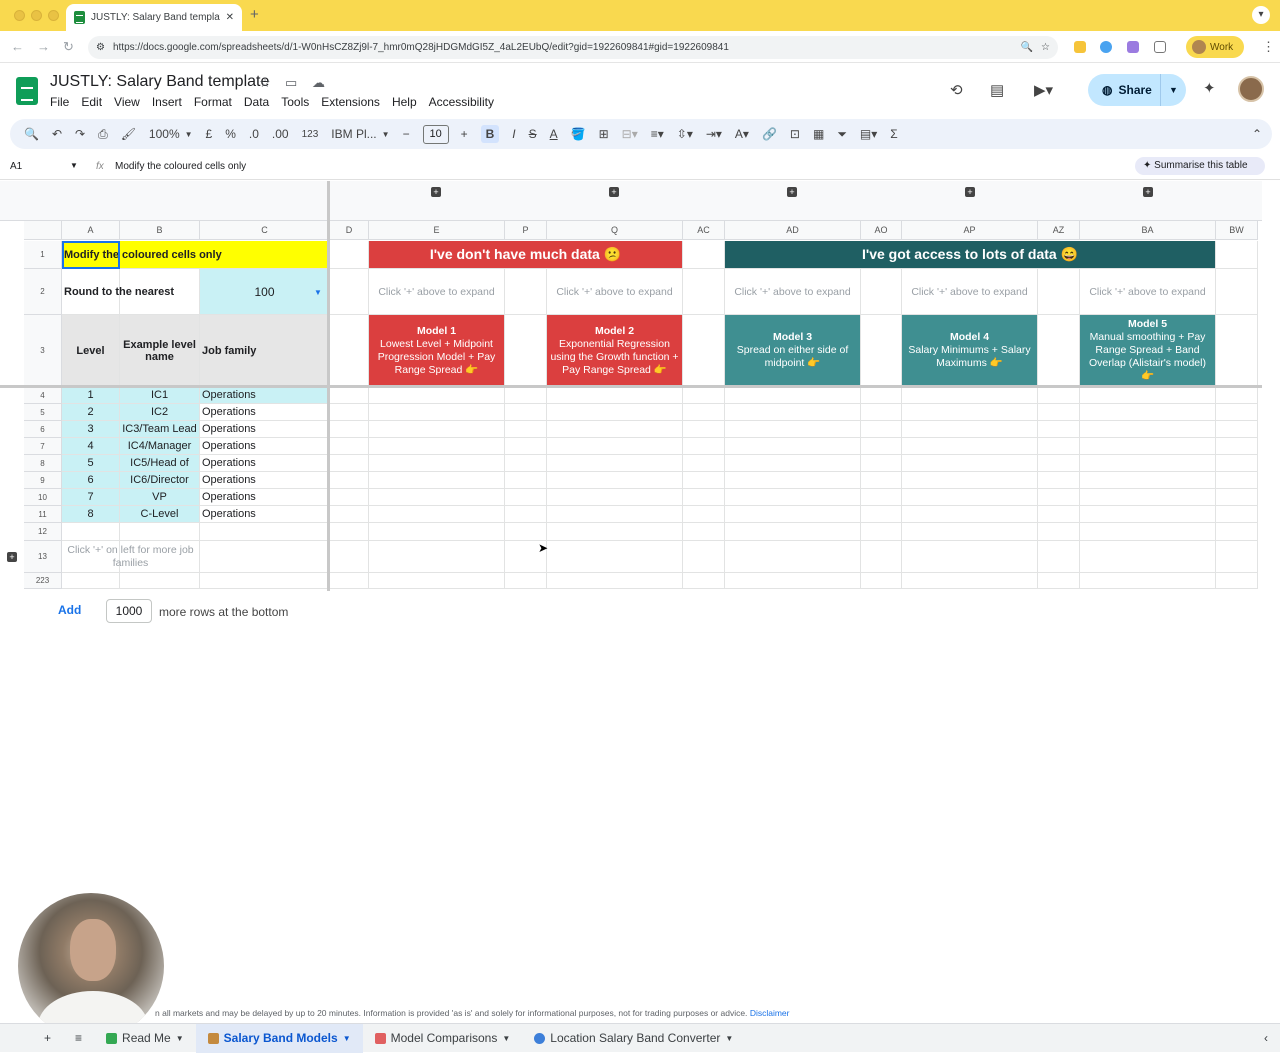 Image resolution: width=1280 pixels, height=1053 pixels. I want to click on sheet-tab-location-converter: Location Salary Band Converter ▼, so click(633, 1038).